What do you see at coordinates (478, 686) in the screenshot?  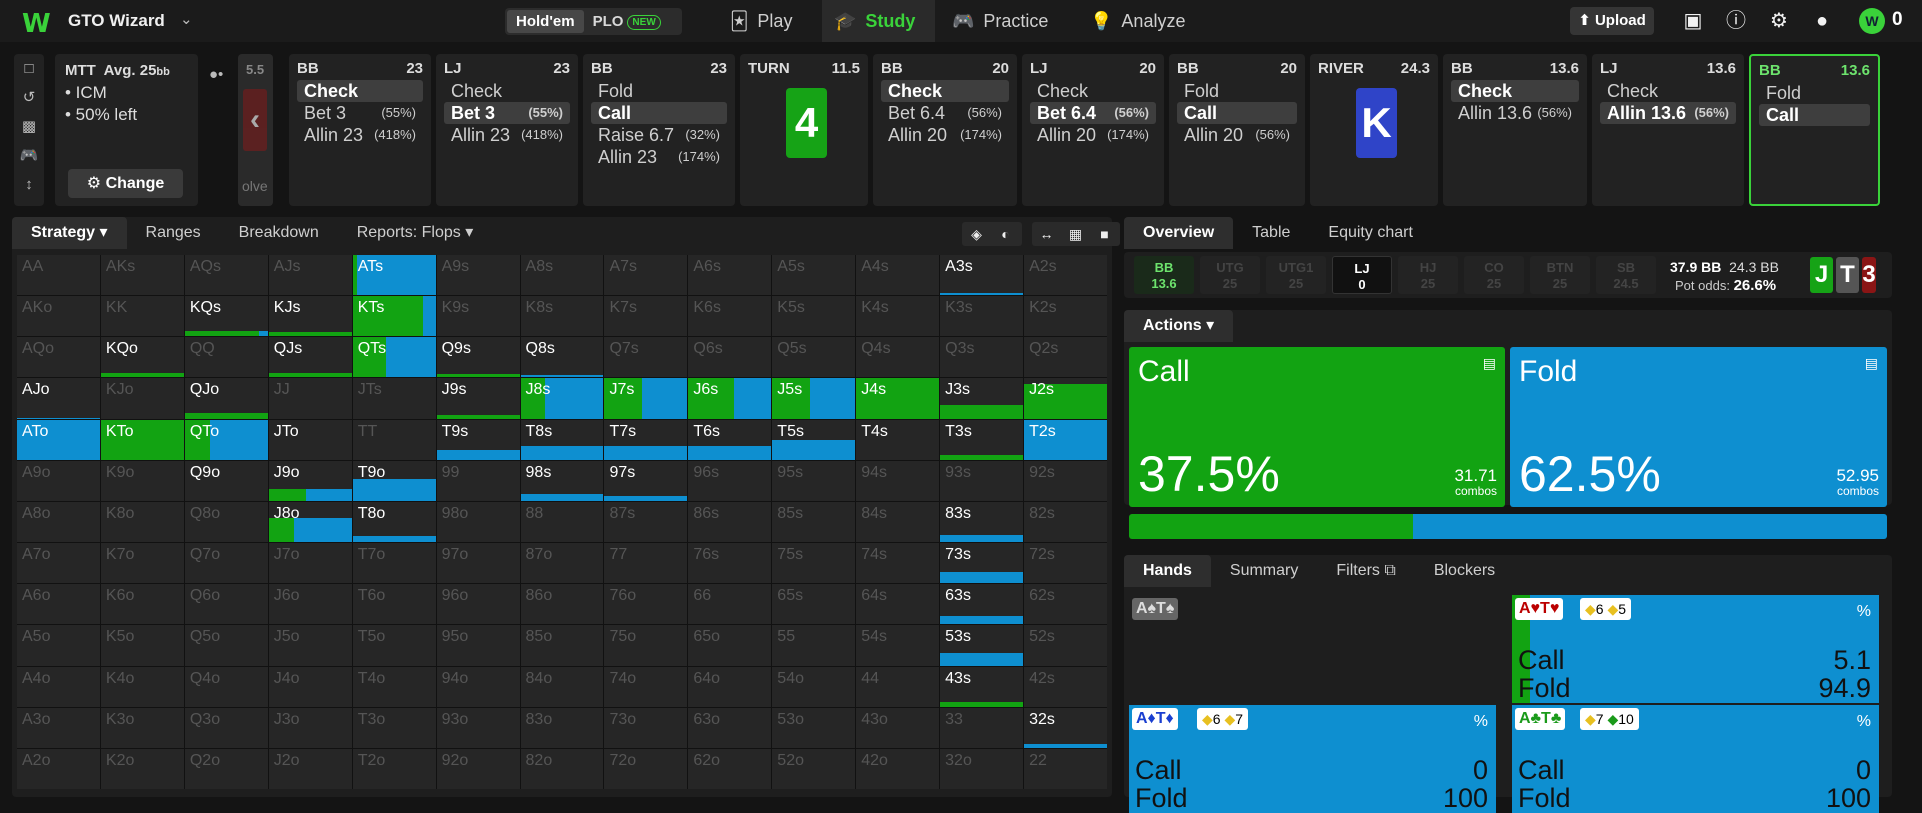 I see `matrix-cell: 94o` at bounding box center [478, 686].